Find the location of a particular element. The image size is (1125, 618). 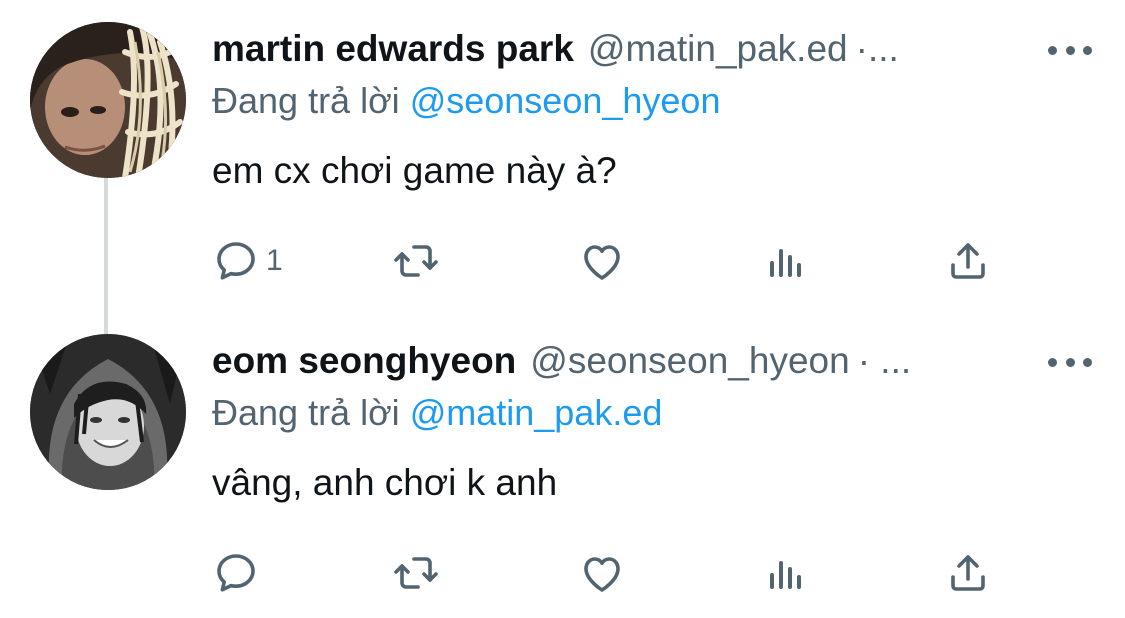

display-name: martin edwards park is located at coordinates (393, 49).